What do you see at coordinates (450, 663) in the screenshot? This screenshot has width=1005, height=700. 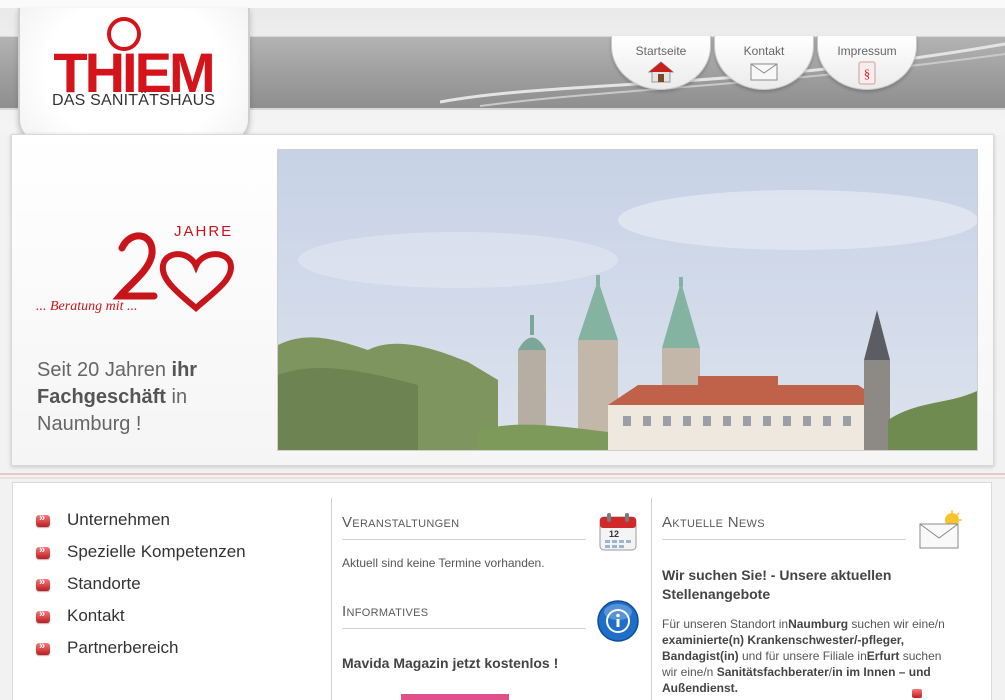 I see `info-headline: Mavida Magazin jetzt kostenlos !` at bounding box center [450, 663].